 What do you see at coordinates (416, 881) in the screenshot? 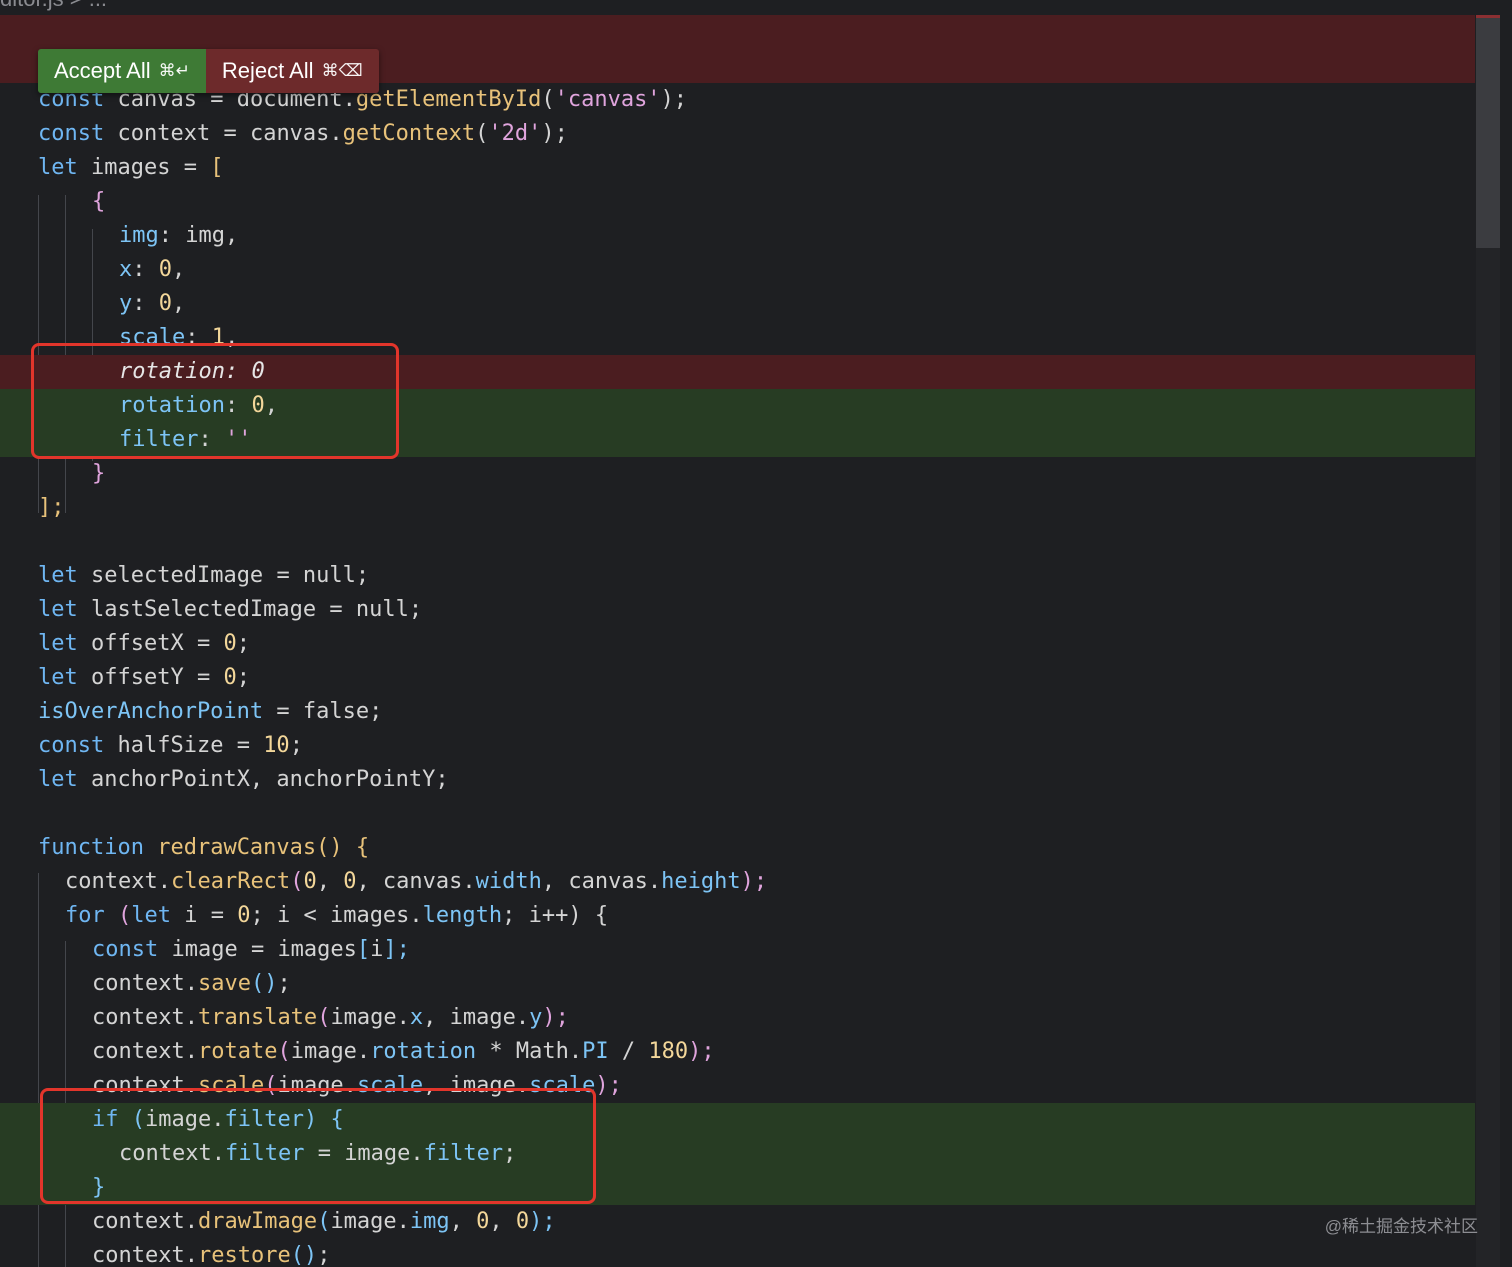
I see `code-token: , canvas.` at bounding box center [416, 881].